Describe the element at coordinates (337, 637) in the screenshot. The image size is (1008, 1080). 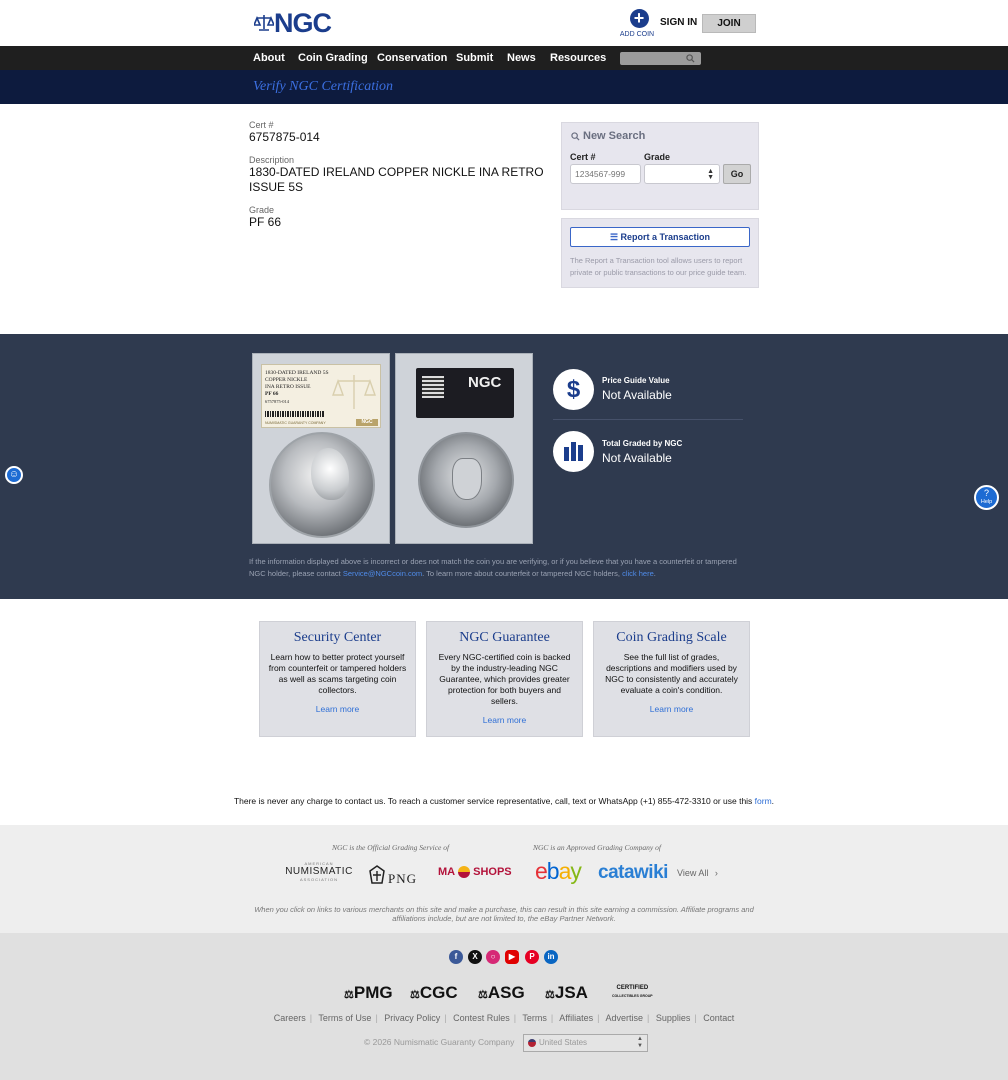
I see `card-title: Security Center` at that location.